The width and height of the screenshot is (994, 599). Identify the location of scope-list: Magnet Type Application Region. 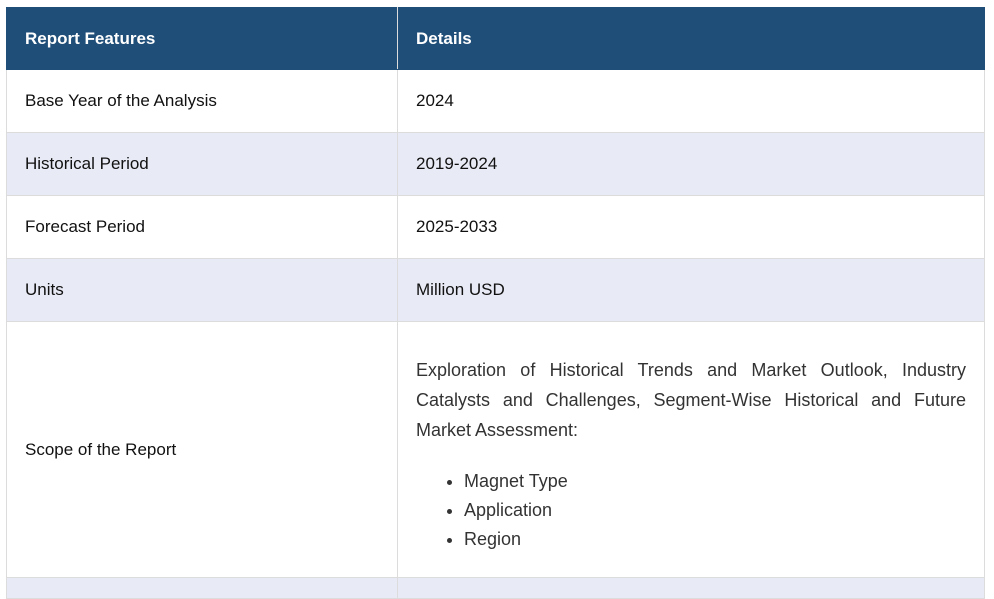
(691, 510).